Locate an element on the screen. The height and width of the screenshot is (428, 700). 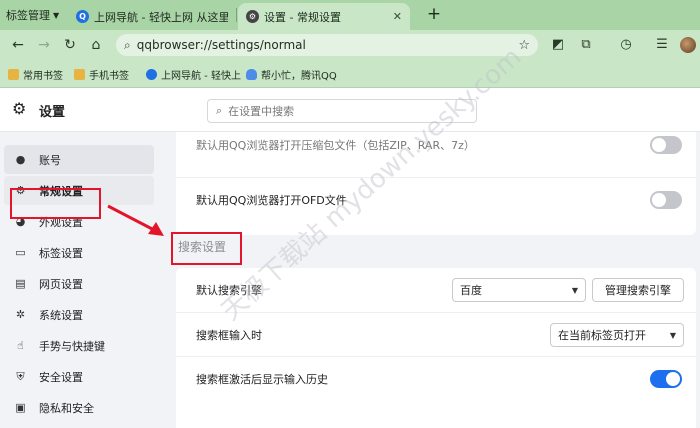
bookmark-label: 上网导航 - 轻快上 is located at coordinates (201, 76).